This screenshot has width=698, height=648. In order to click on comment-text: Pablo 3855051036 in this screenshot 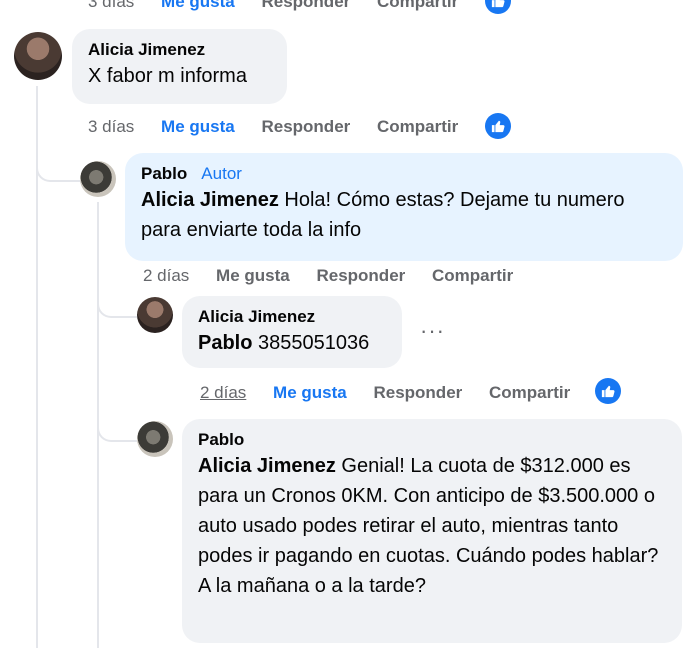, I will do `click(293, 343)`.